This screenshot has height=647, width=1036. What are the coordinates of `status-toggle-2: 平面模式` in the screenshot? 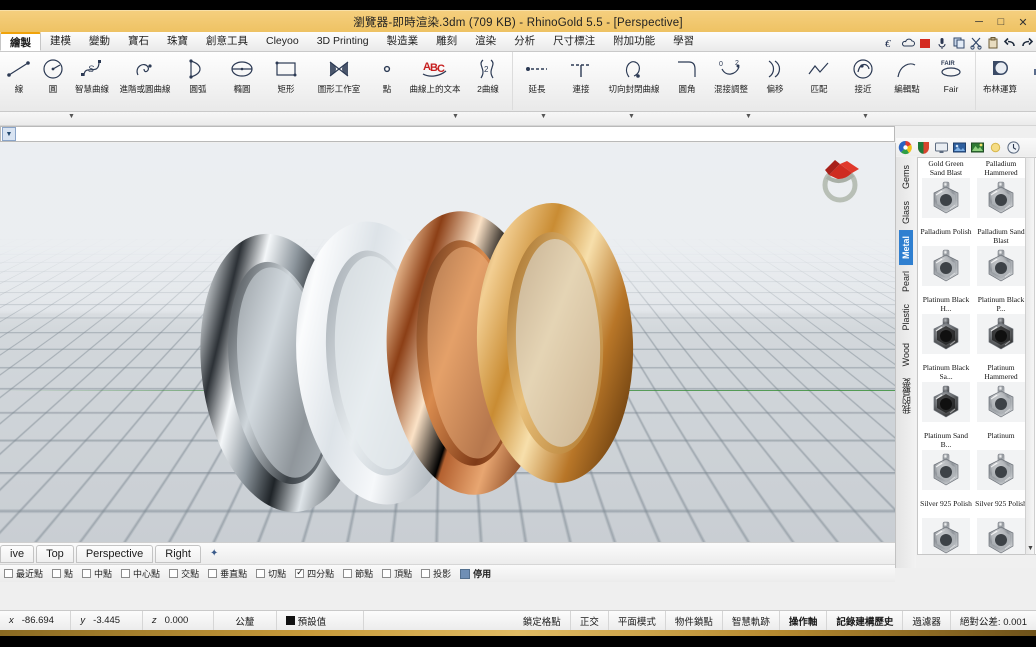 It's located at (637, 620).